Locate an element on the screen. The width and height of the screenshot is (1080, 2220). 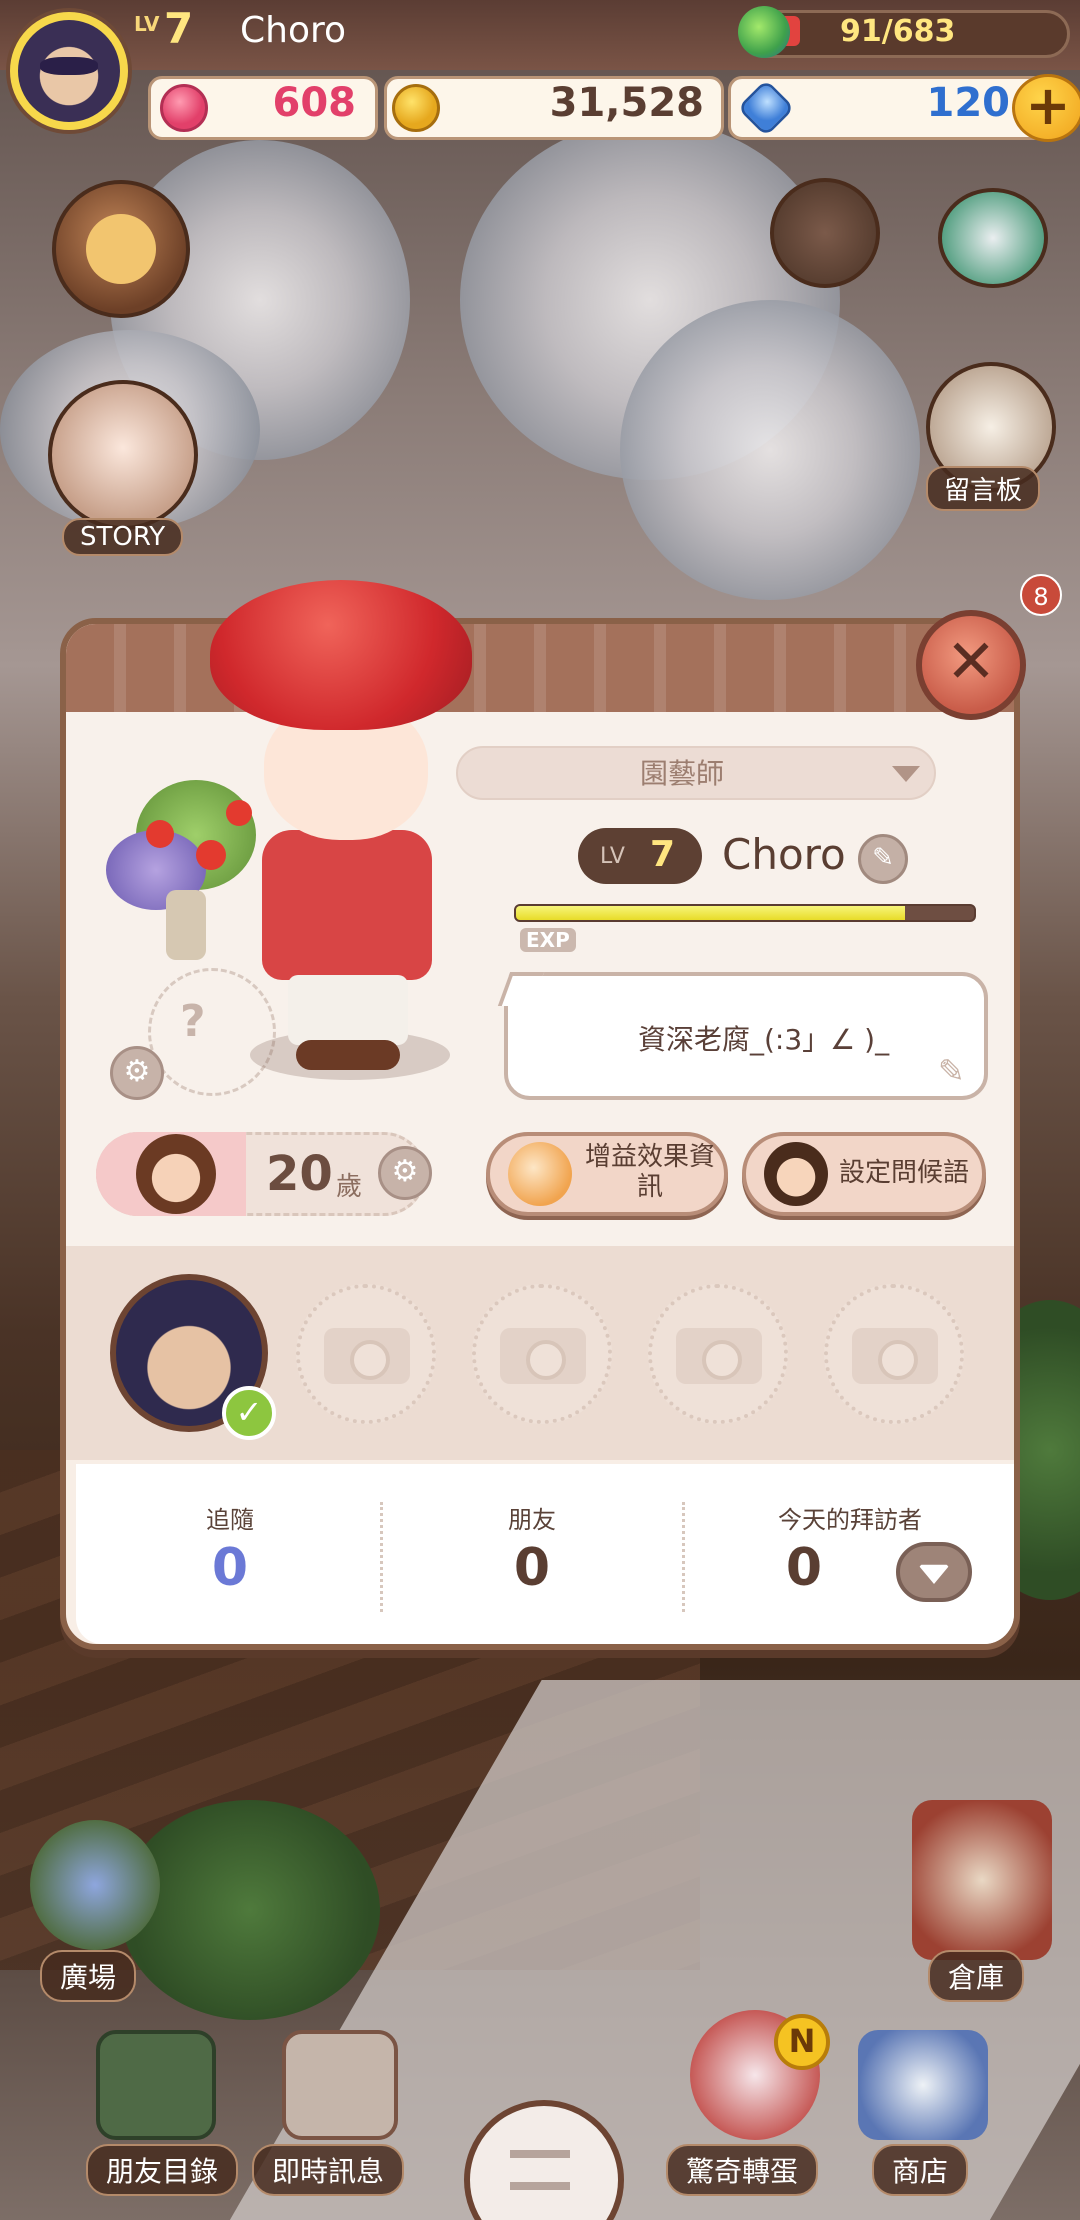
exp-bar-fill is located at coordinates (711, 913).